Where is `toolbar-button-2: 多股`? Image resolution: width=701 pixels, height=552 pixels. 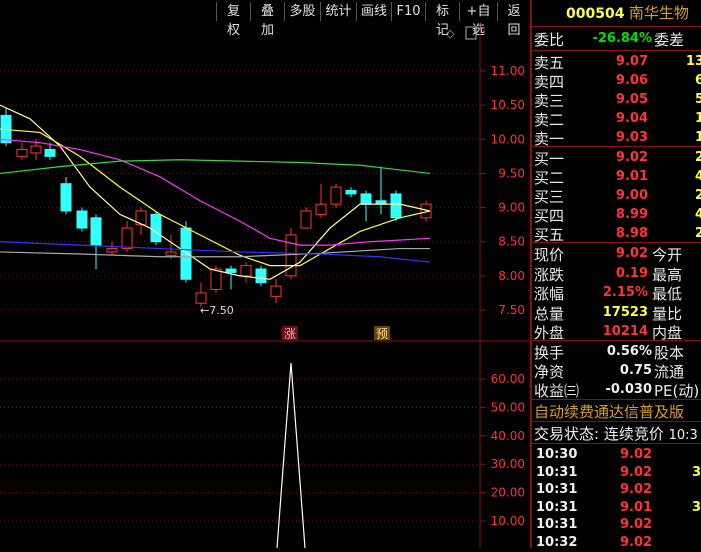 toolbar-button-2: 多股 is located at coordinates (302, 11).